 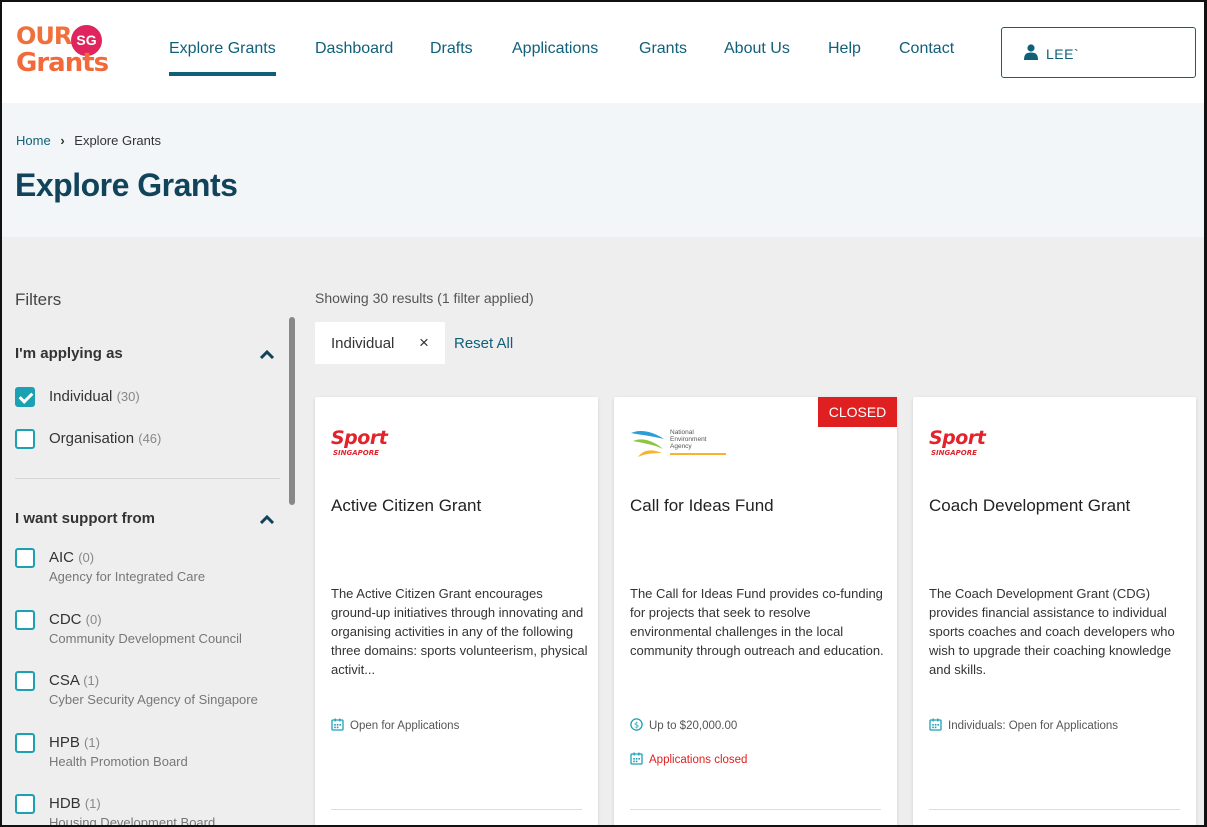 I want to click on user-icon, so click(x=1031, y=52).